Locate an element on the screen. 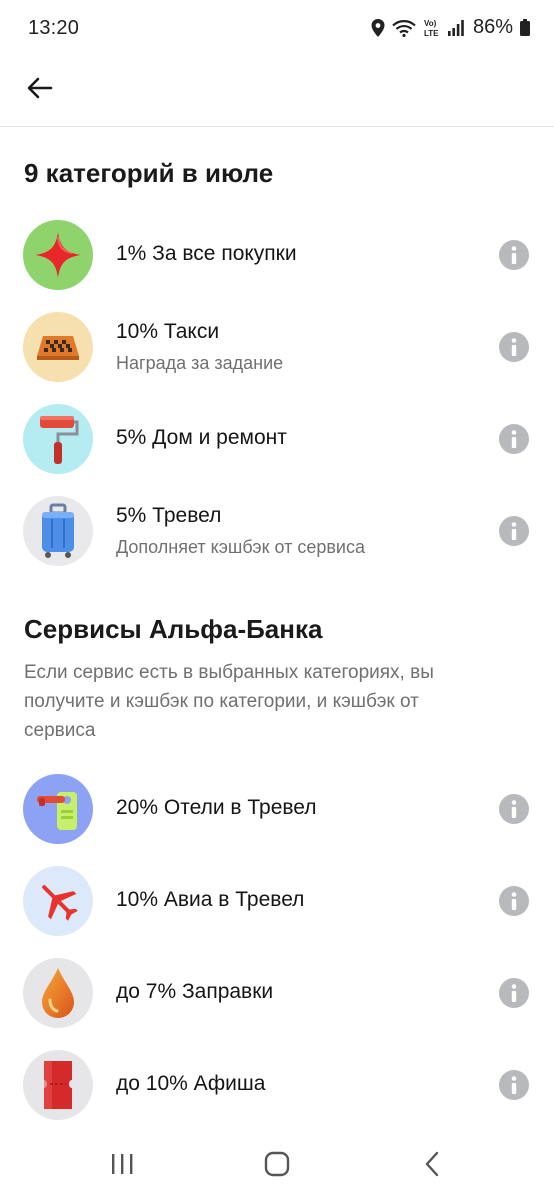 The image size is (554, 1200). categories-title: 9 категорий в июле is located at coordinates (149, 173).